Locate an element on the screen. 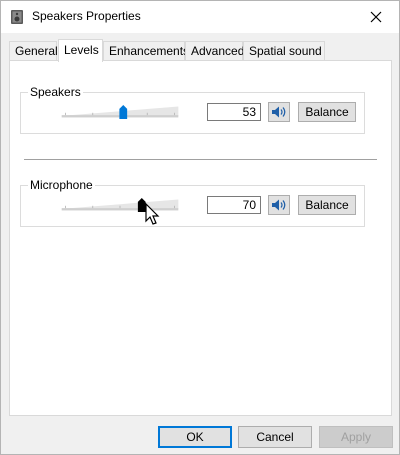  title-bar: Speakers Properties is located at coordinates (200, 17).